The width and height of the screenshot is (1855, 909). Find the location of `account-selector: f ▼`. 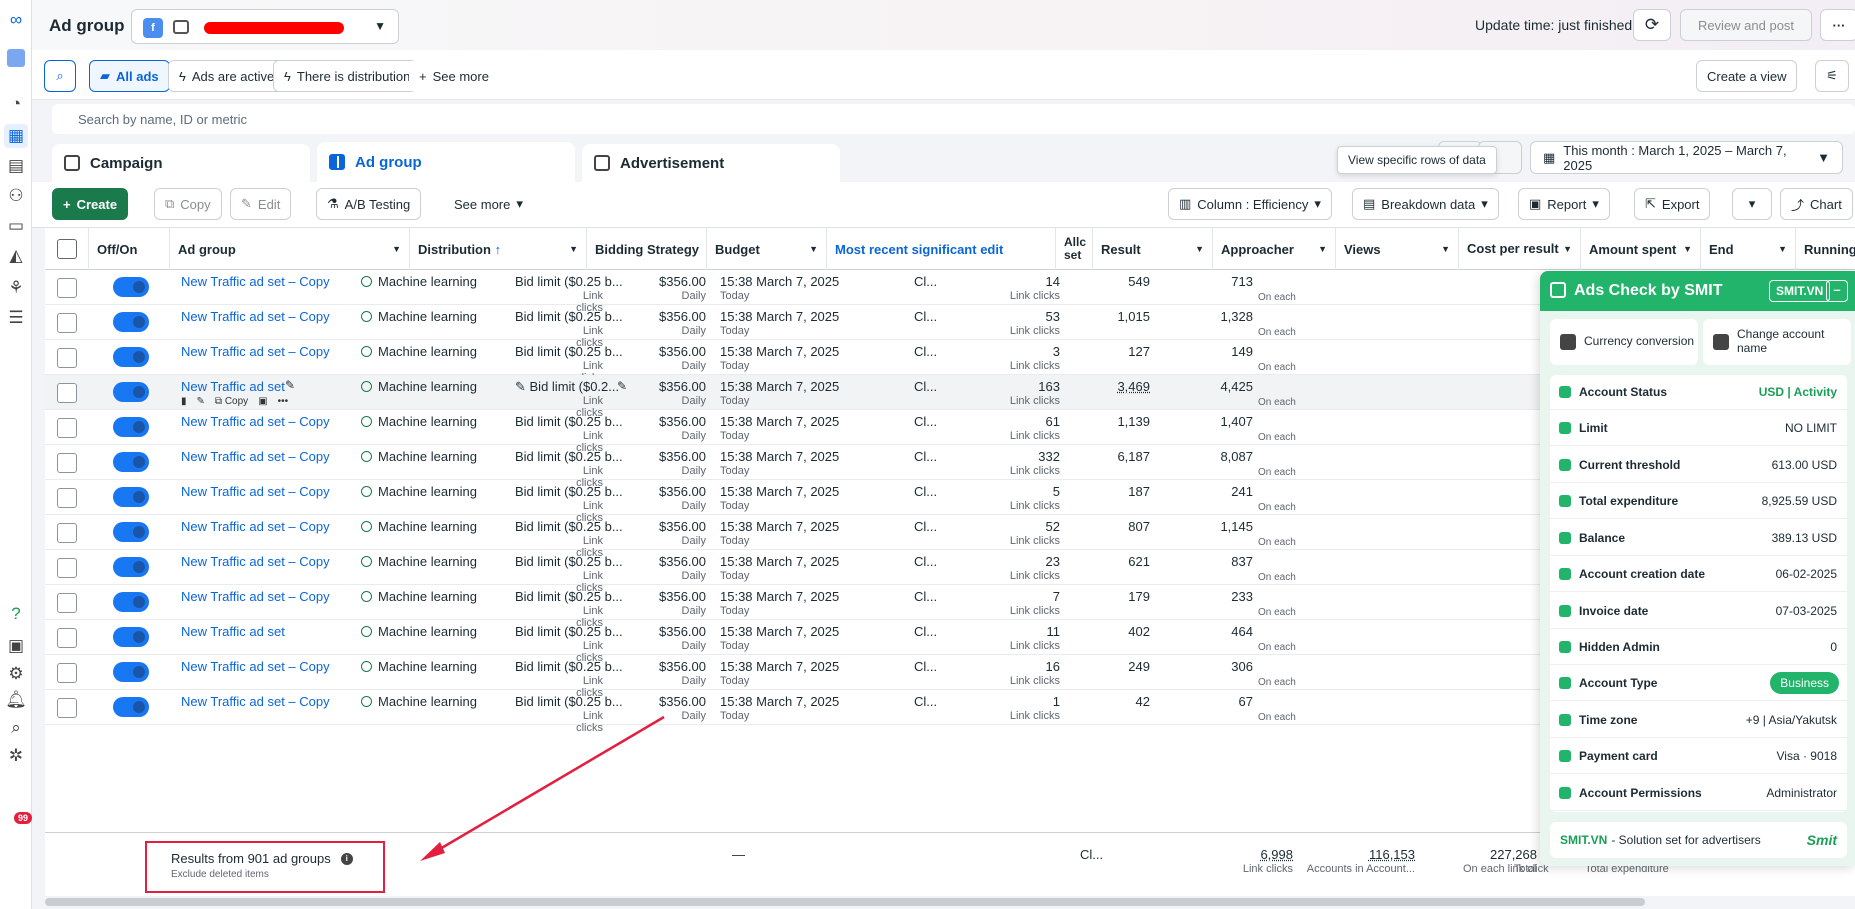

account-selector: f ▼ is located at coordinates (265, 26).